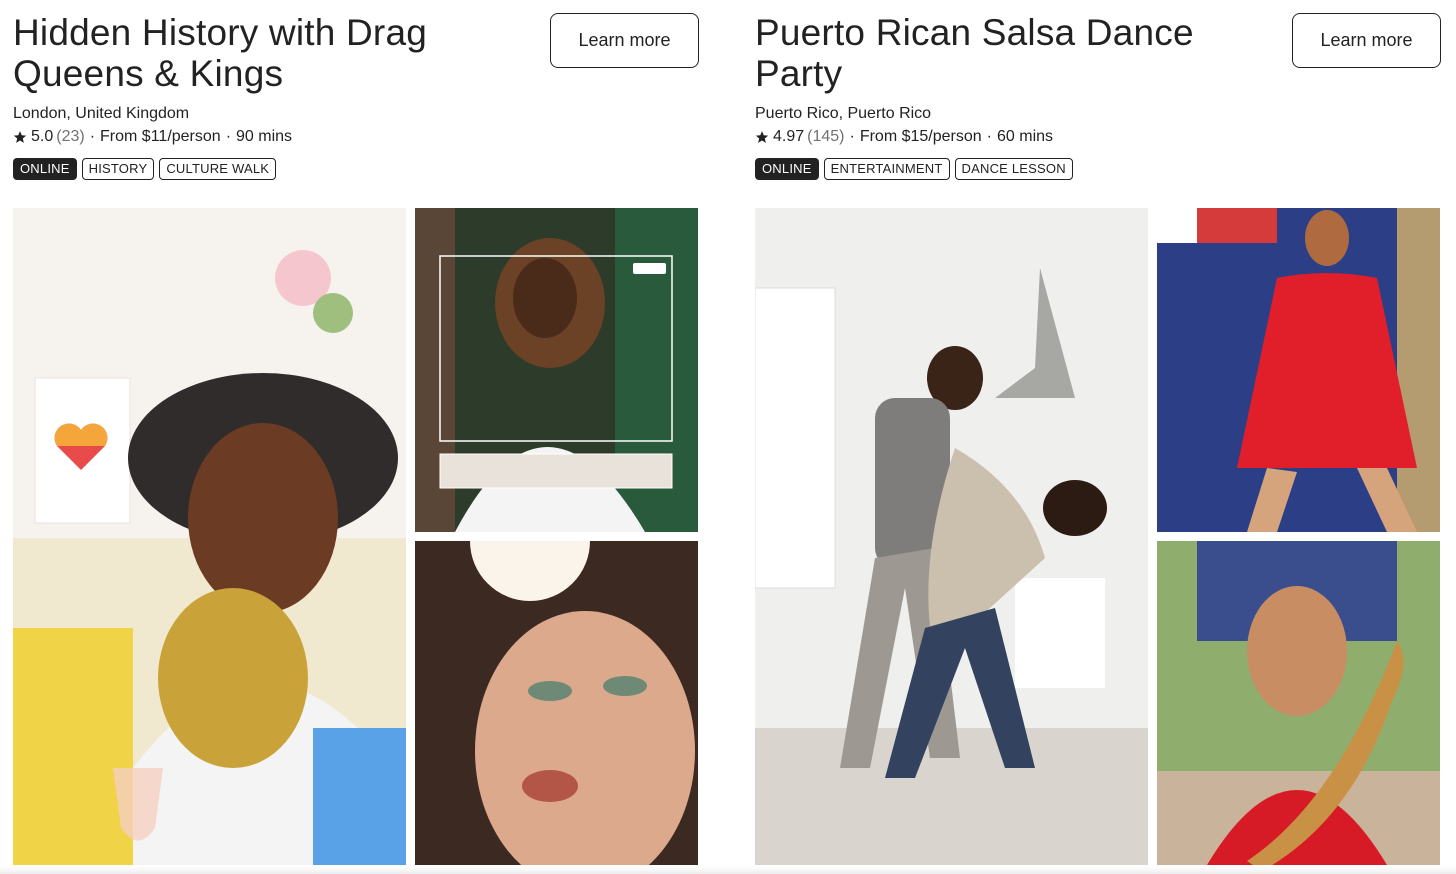  What do you see at coordinates (264, 136) in the screenshot?
I see `duration: 90 mins` at bounding box center [264, 136].